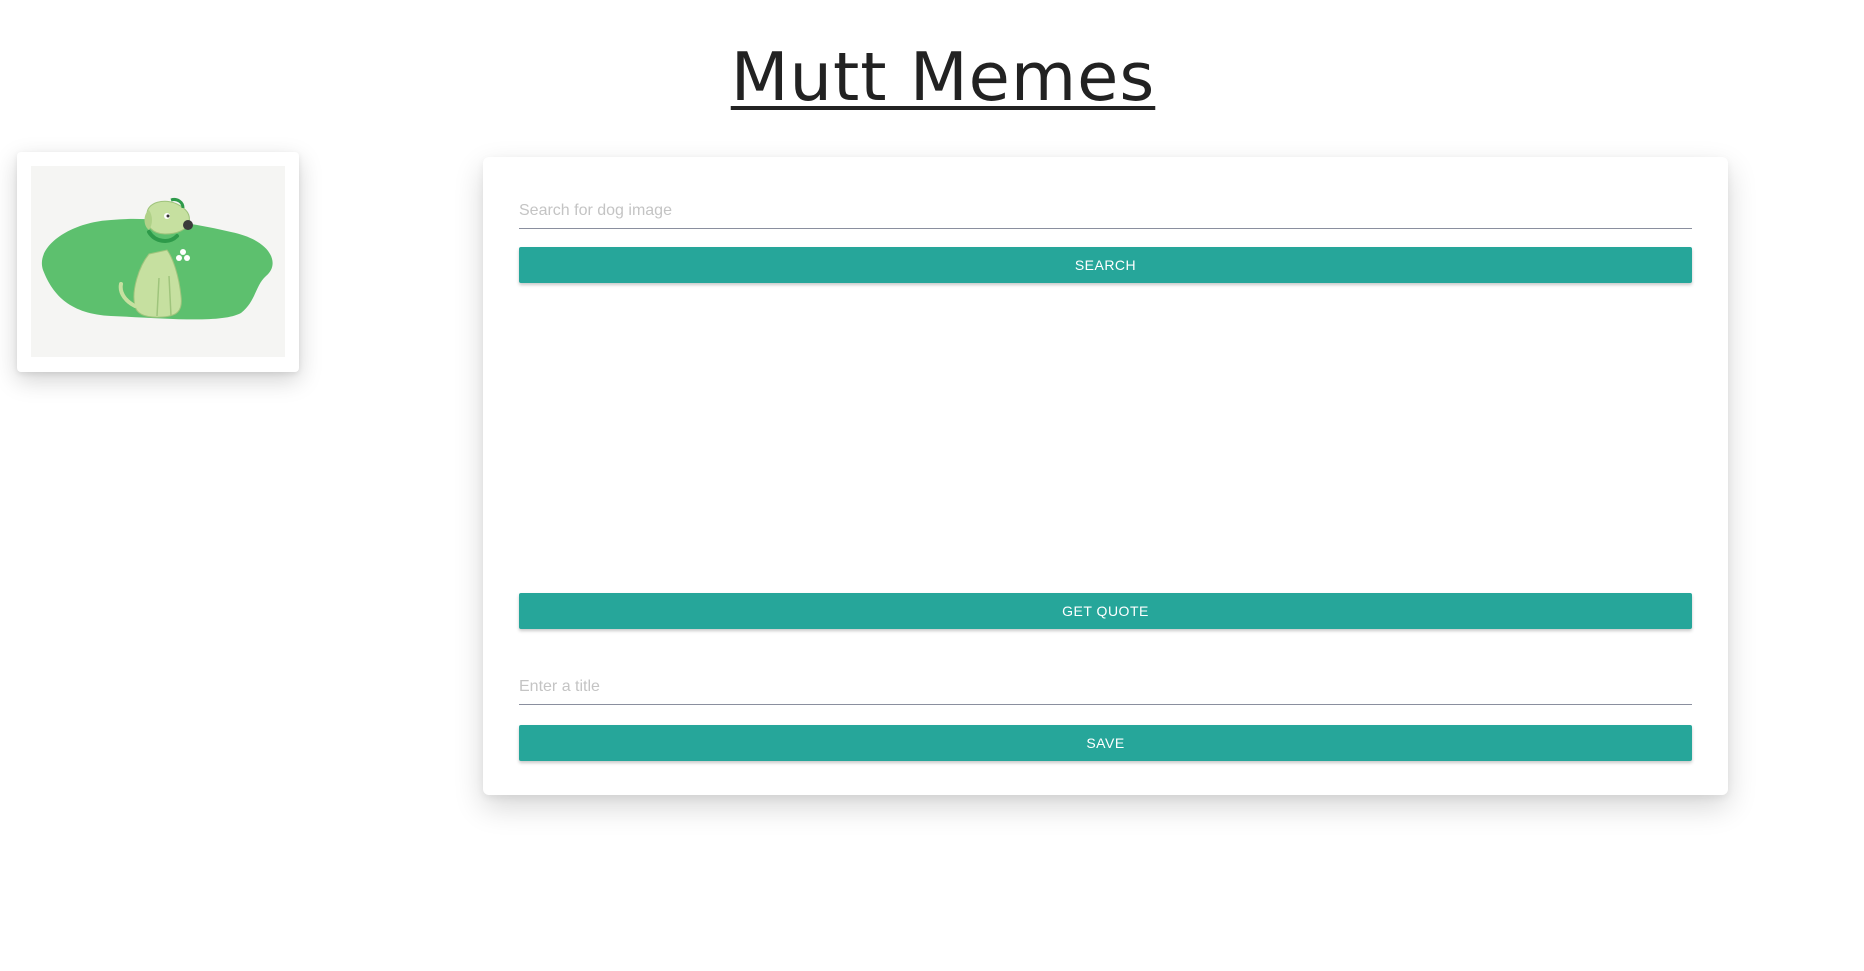  Describe the element at coordinates (943, 77) in the screenshot. I see `page-title-text: Mutt Memes` at that location.